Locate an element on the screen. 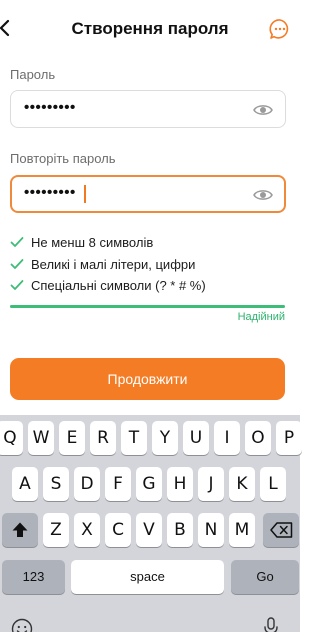  password-value: ••••••••• is located at coordinates (50, 107).